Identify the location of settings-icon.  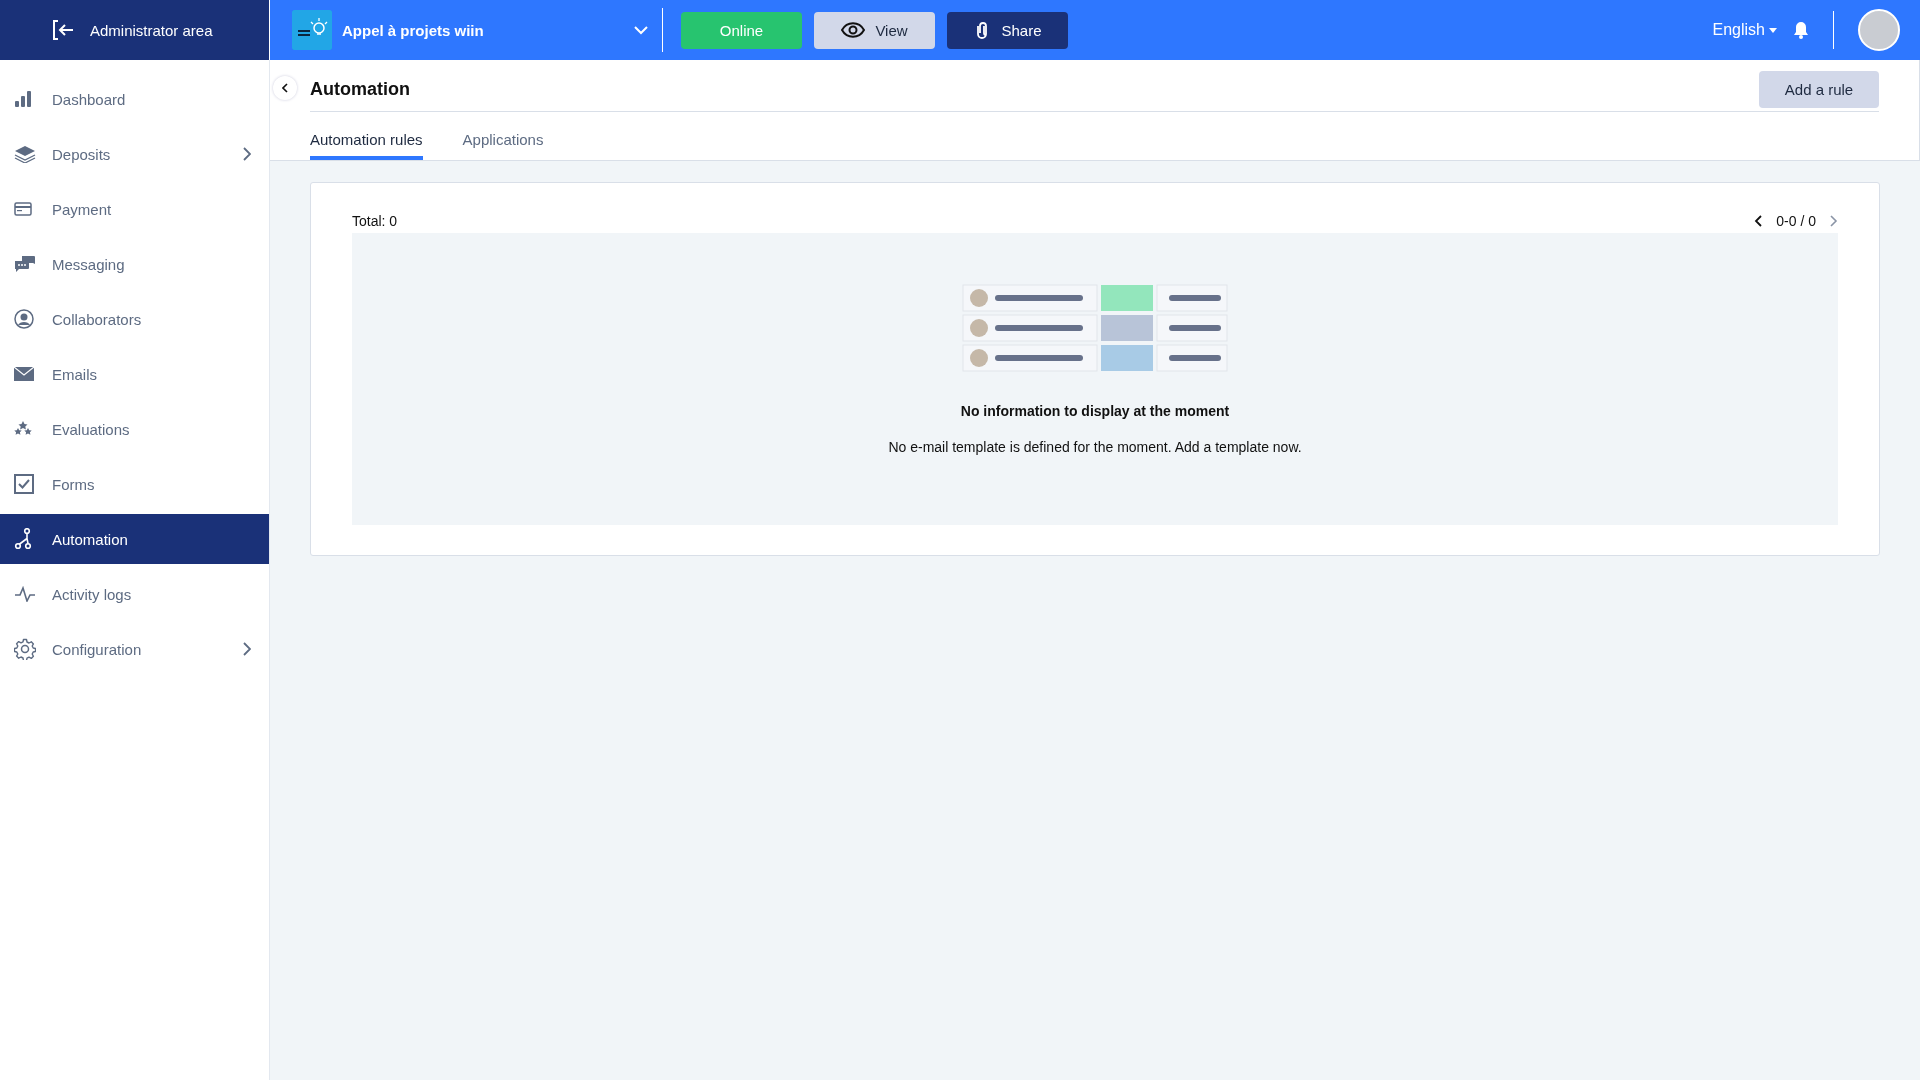
(25, 649).